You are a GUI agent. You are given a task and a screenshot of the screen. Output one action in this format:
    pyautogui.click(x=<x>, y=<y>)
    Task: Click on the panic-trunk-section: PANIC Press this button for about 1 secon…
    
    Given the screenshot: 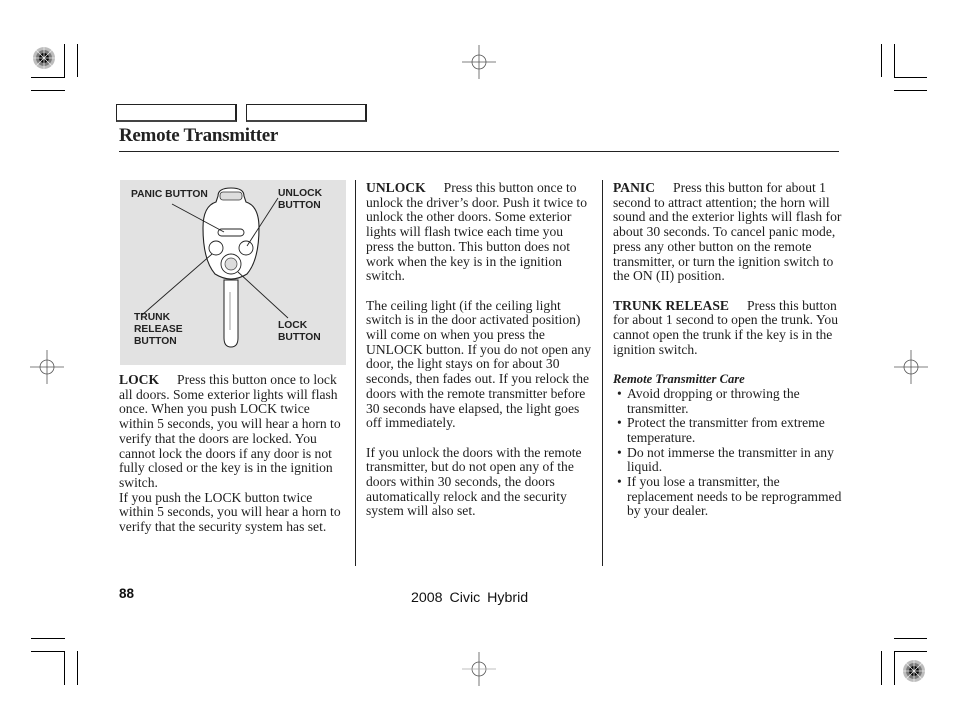 What is the action you would take?
    pyautogui.click(x=728, y=349)
    